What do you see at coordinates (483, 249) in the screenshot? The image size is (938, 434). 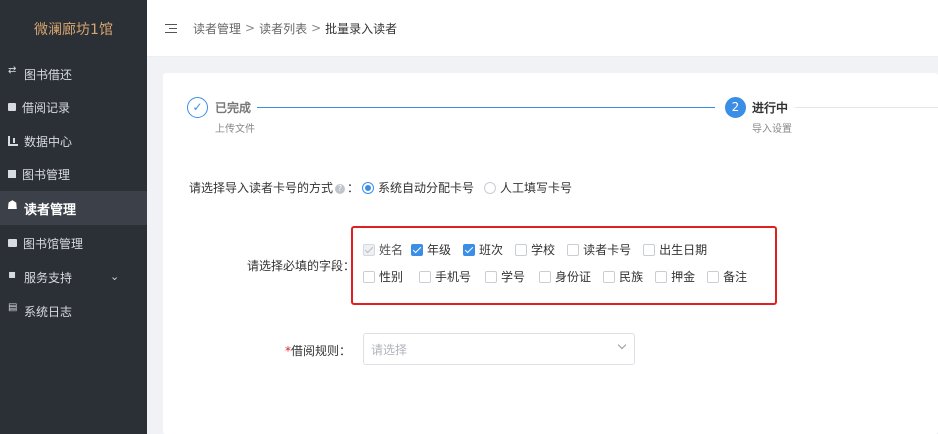 I see `checkbox-class: 班次` at bounding box center [483, 249].